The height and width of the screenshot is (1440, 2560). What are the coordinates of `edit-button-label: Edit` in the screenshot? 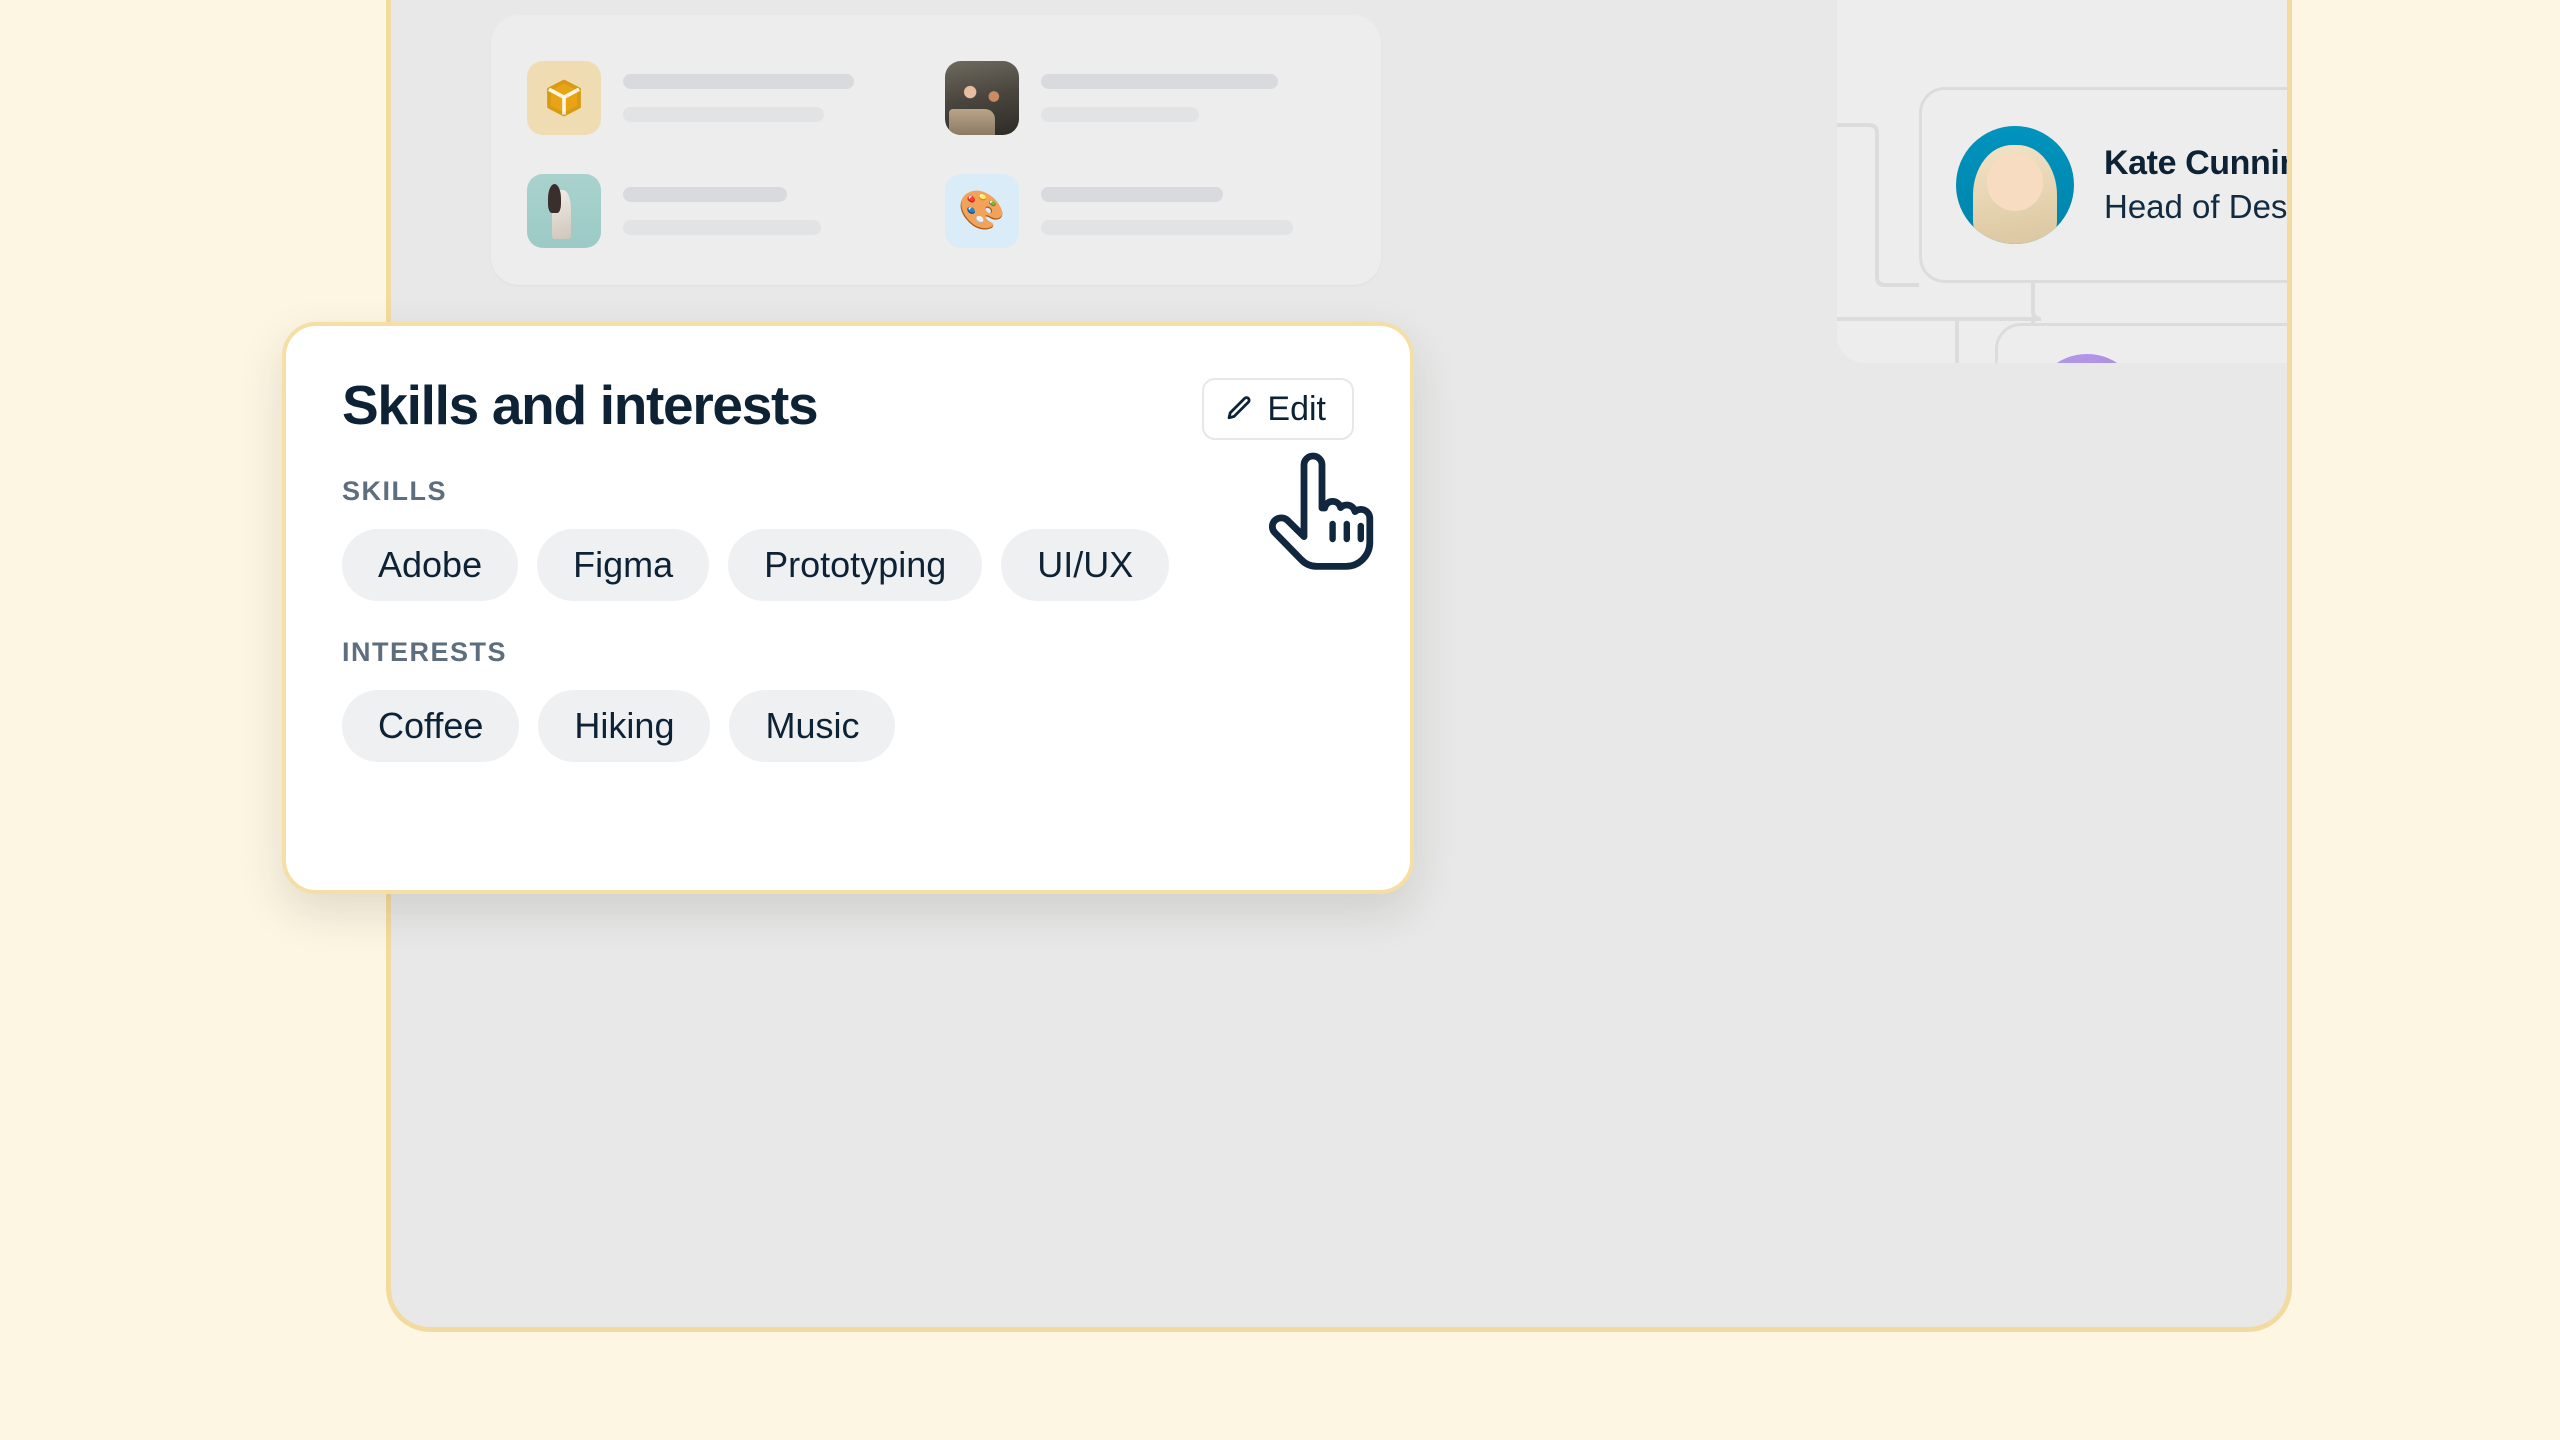 It's located at (1296, 409).